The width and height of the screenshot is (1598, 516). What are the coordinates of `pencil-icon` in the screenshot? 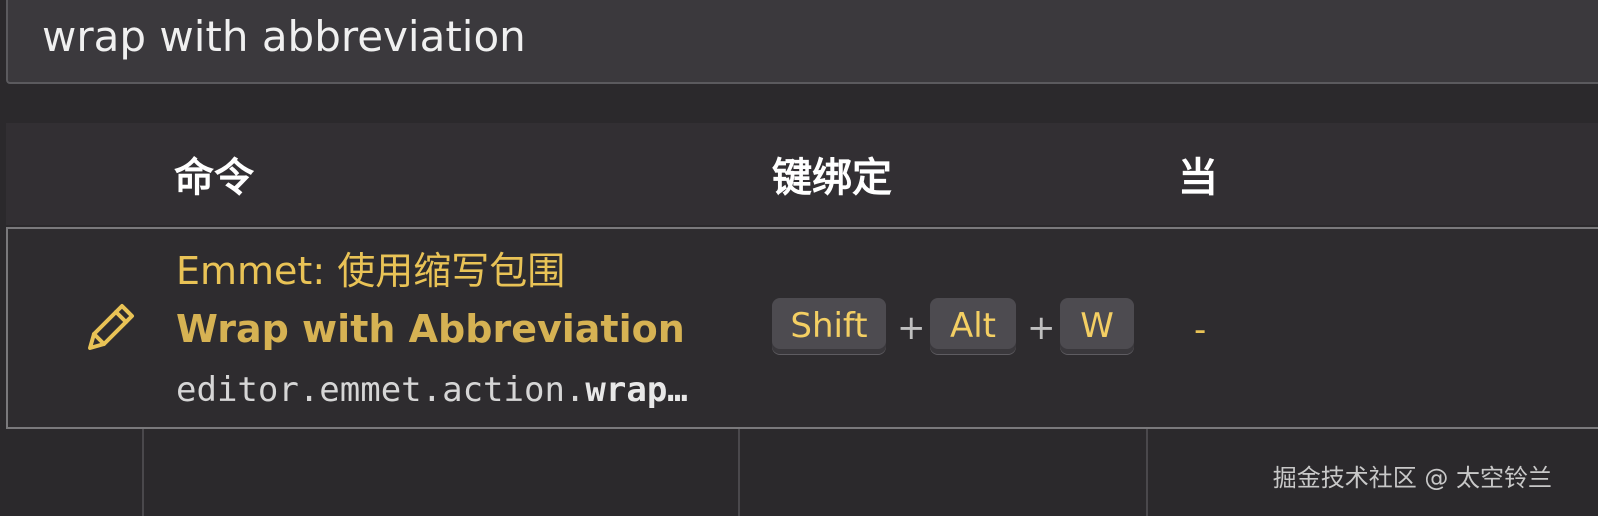 It's located at (111, 327).